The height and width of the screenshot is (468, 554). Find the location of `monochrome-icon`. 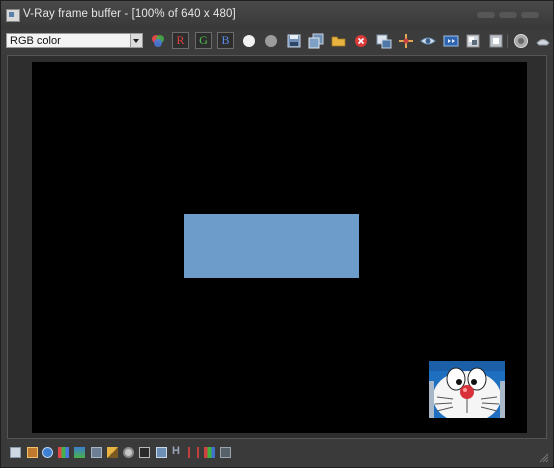

monochrome-icon is located at coordinates (270, 40).